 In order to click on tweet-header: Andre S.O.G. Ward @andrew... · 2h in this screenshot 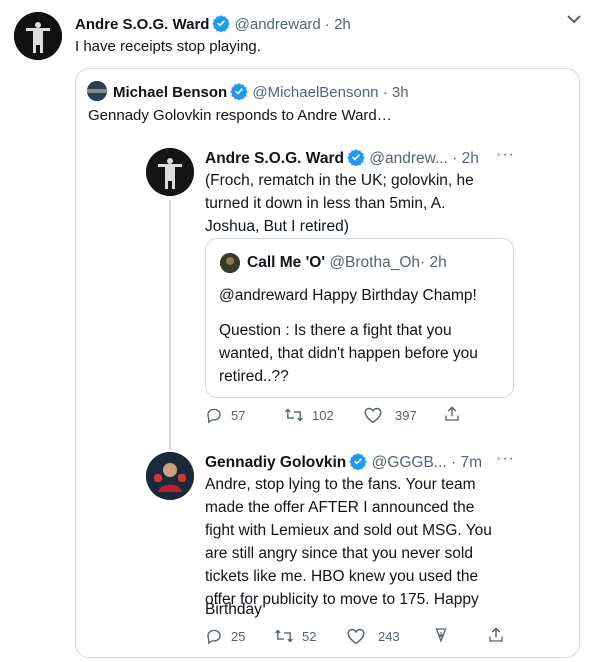, I will do `click(342, 159)`.